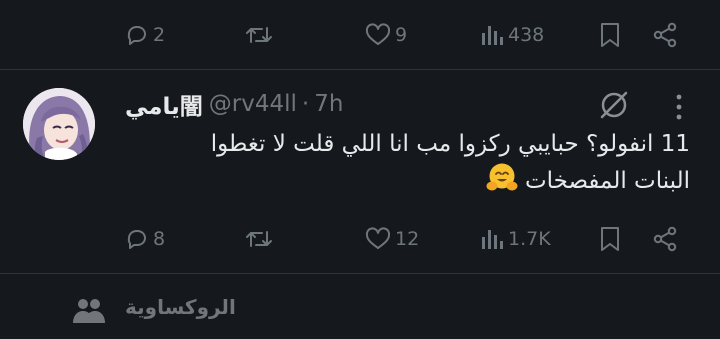 This screenshot has height=339, width=720. What do you see at coordinates (253, 104) in the screenshot?
I see `user-handle: @rv44ll` at bounding box center [253, 104].